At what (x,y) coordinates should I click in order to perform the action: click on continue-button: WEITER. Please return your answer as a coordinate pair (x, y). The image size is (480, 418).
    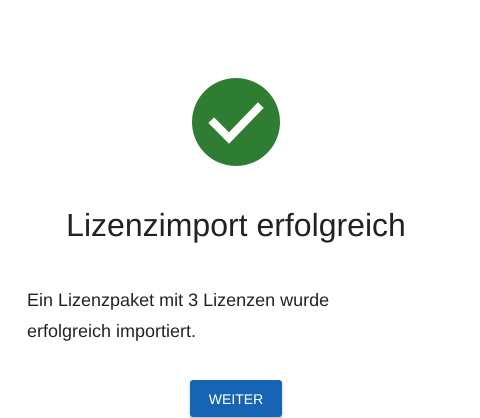
    Looking at the image, I should click on (236, 398).